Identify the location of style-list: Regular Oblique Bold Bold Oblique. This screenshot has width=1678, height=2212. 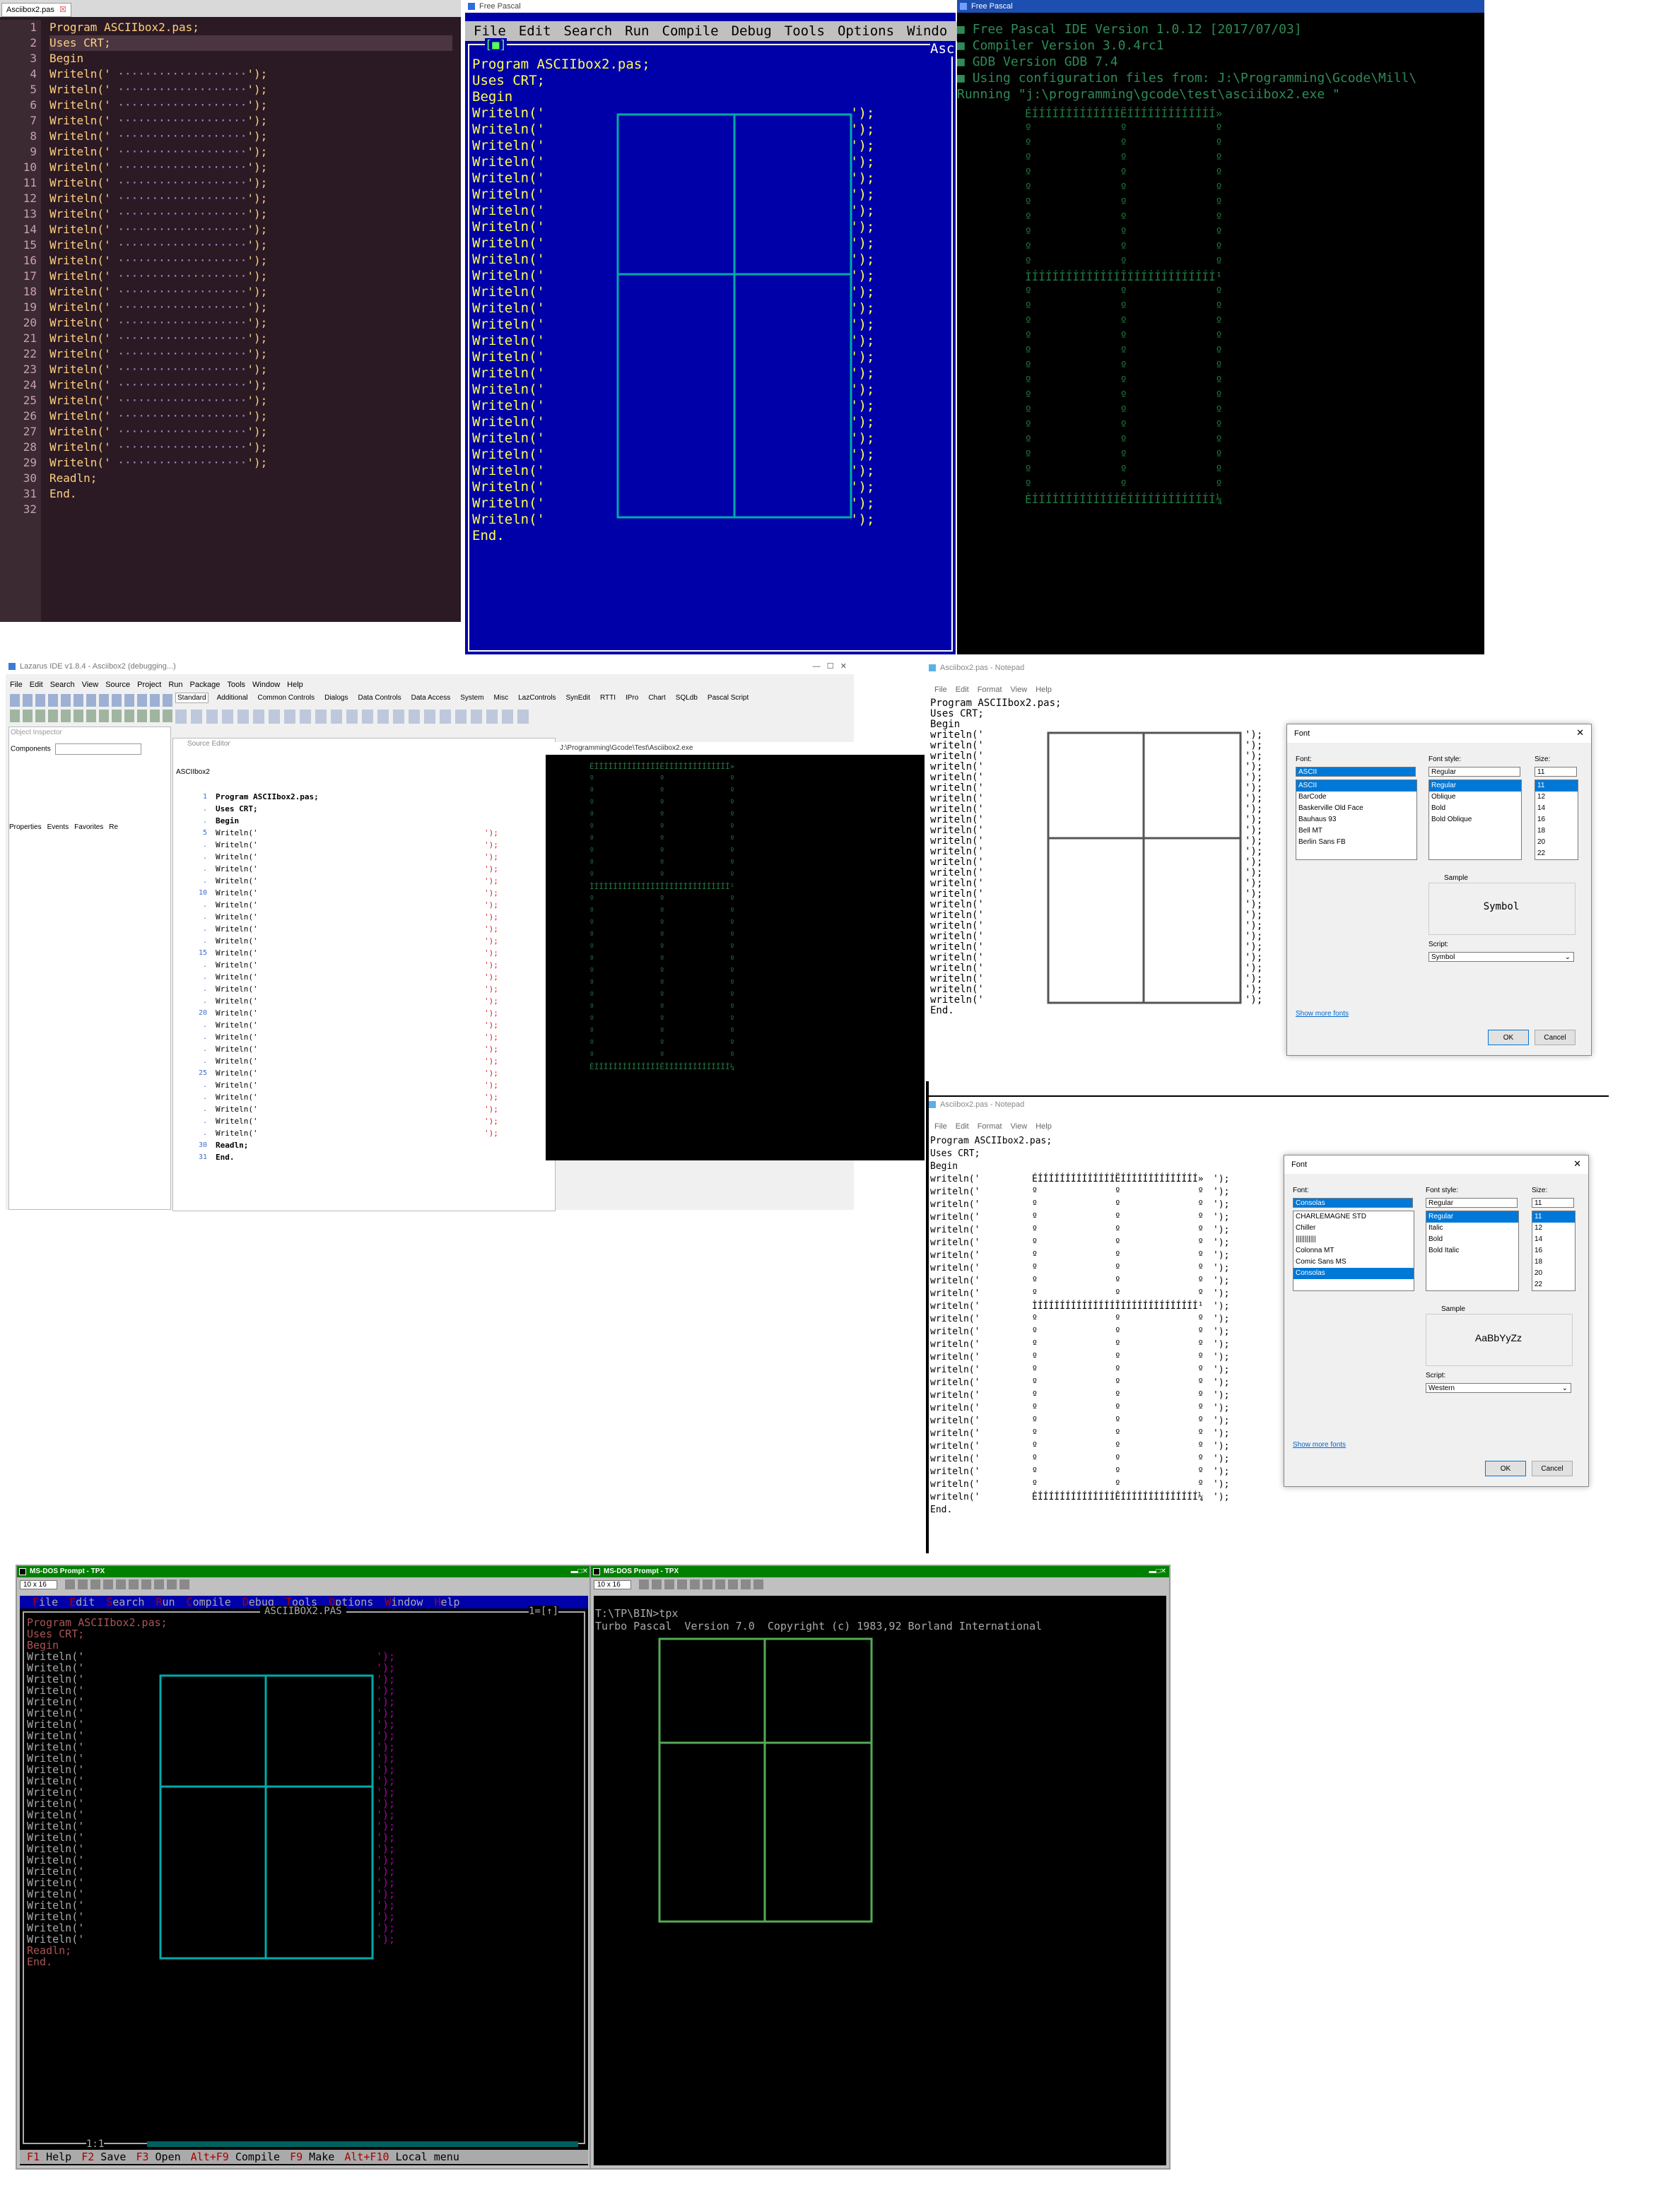
(1475, 820).